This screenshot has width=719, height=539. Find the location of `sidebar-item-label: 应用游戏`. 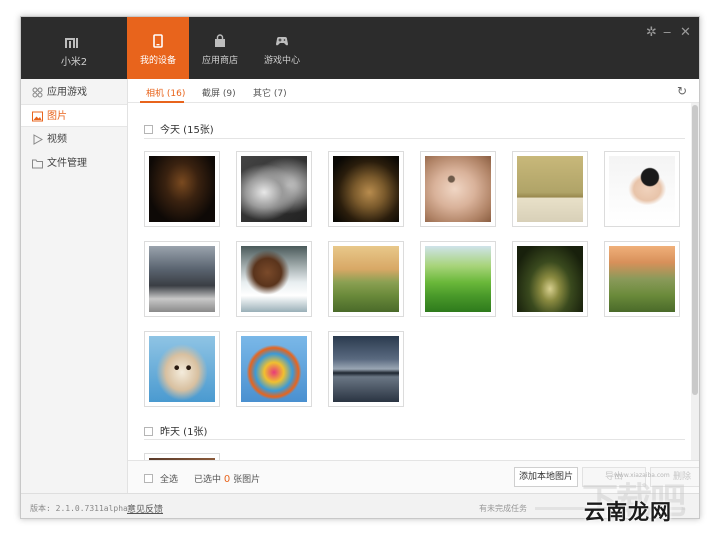

sidebar-item-label: 应用游戏 is located at coordinates (67, 92).